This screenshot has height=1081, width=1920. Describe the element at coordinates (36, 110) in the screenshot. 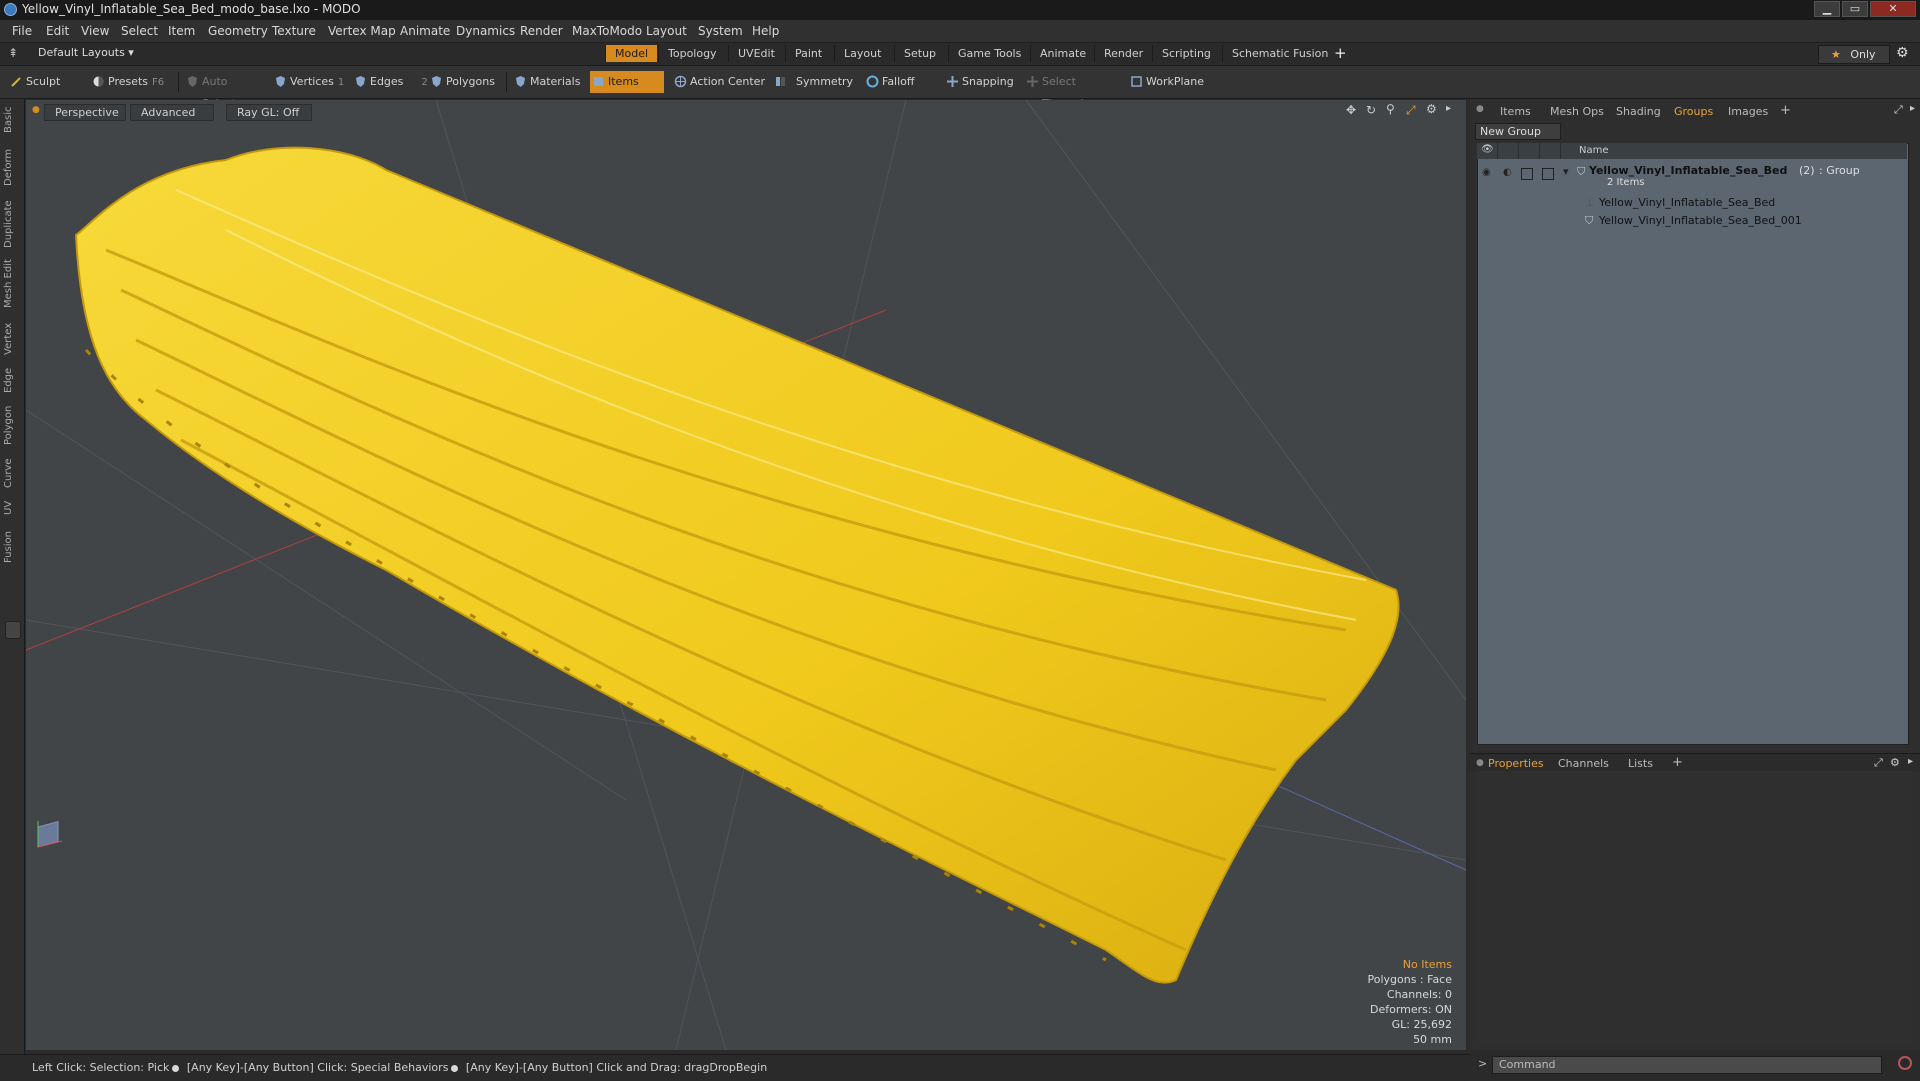

I see `viewport-menu-icon: ●` at that location.